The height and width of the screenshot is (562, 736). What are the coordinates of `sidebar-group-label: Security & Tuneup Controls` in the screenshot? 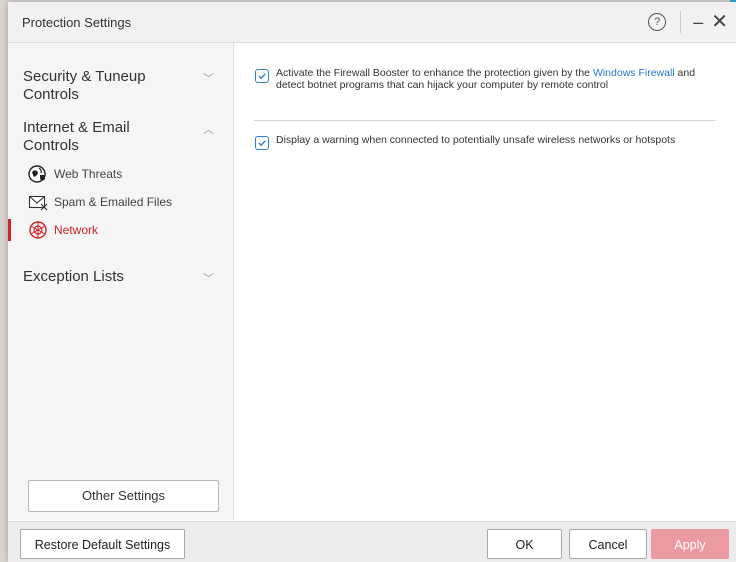 It's located at (84, 85).